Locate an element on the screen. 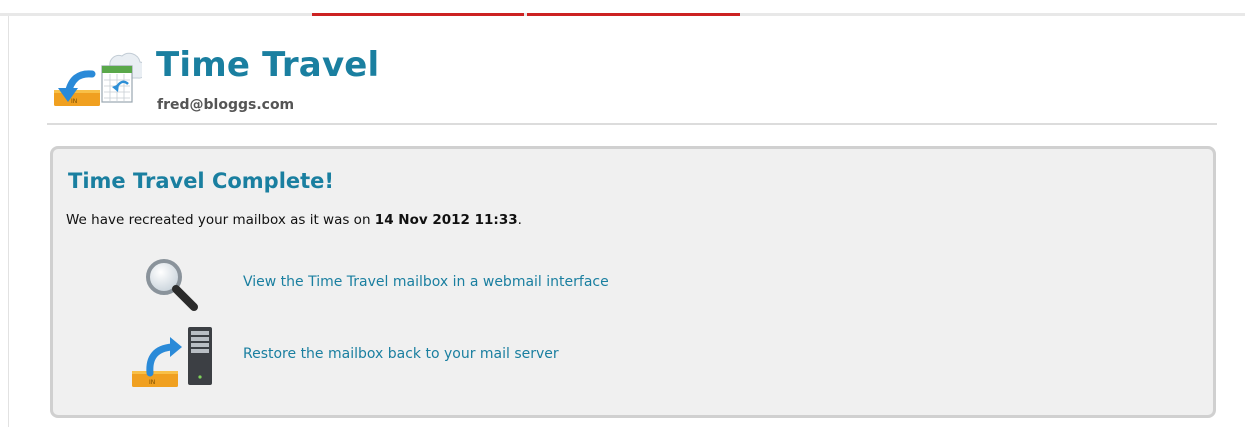 This screenshot has width=1245, height=427. restore-to-server-icon: IN is located at coordinates (175, 357).